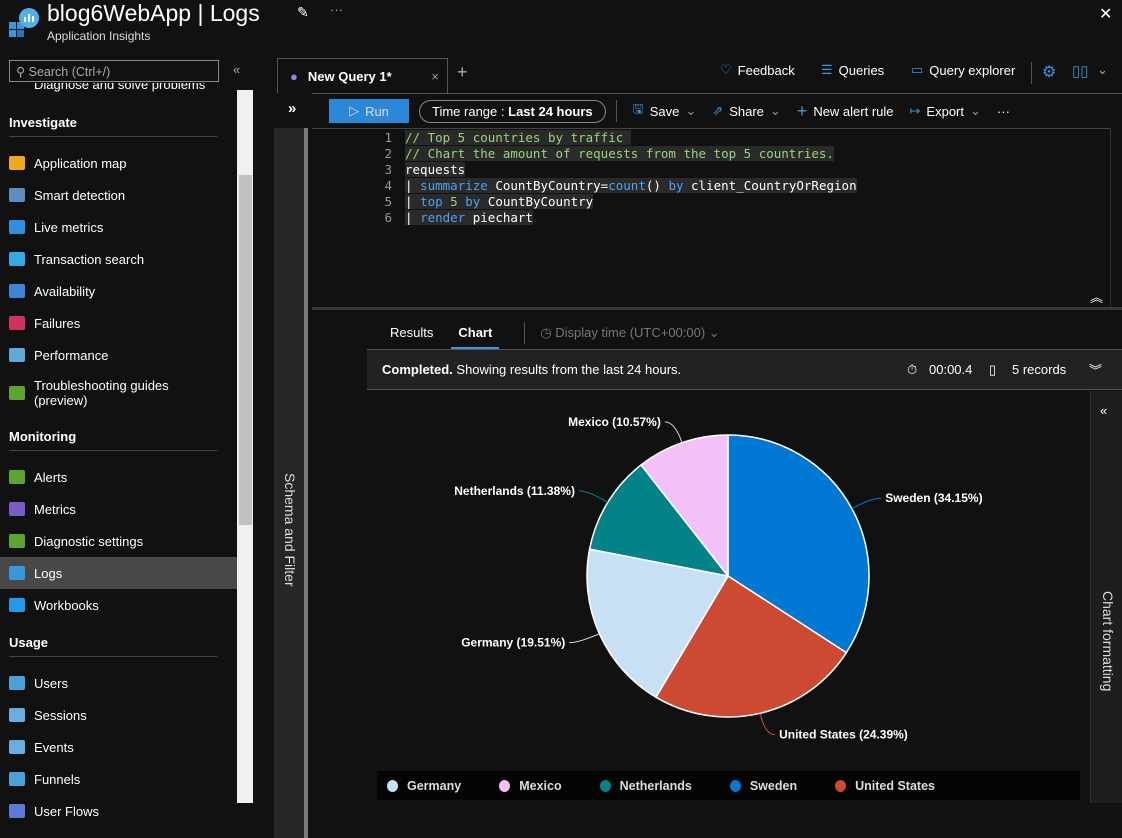 The height and width of the screenshot is (838, 1122). What do you see at coordinates (118, 715) in the screenshot?
I see `sidebar-item-sessions: Sessions` at bounding box center [118, 715].